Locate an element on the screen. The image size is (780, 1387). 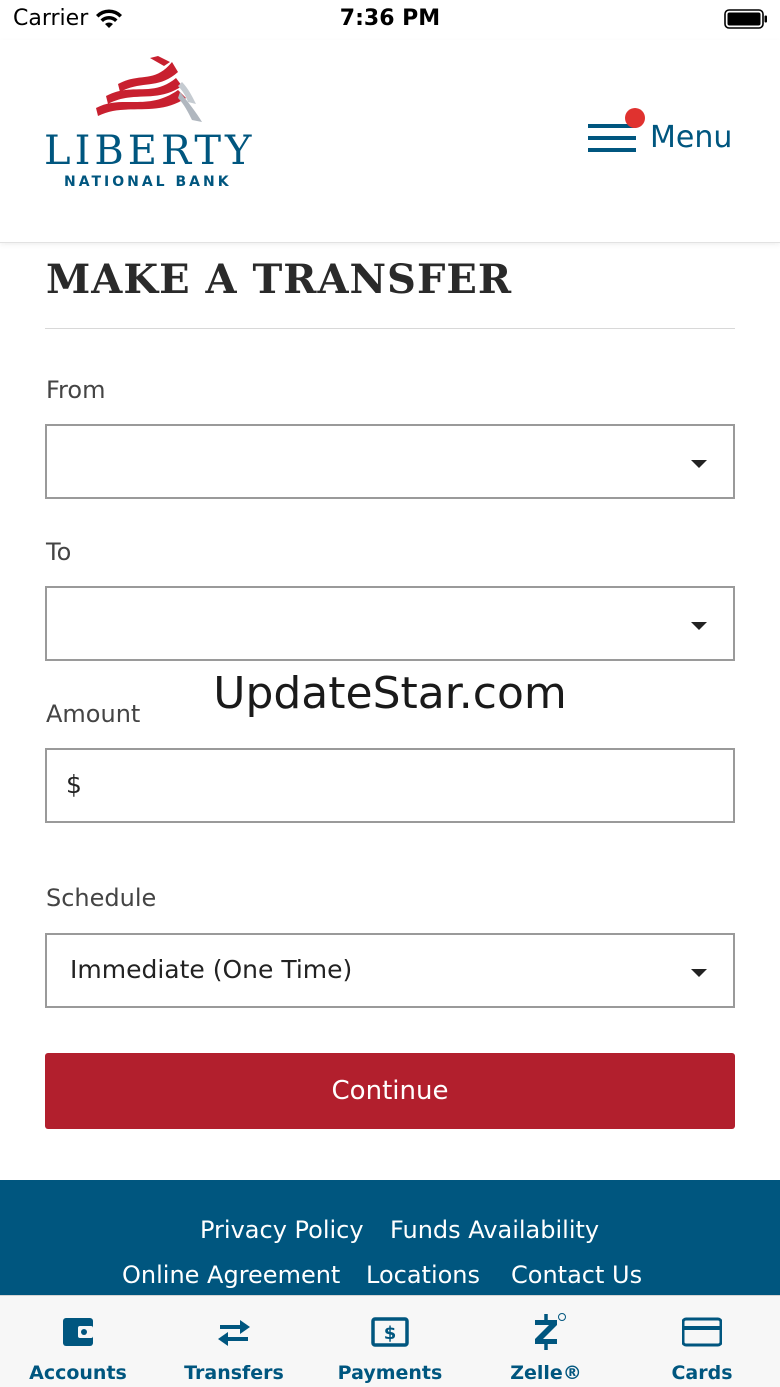
tab-transfers-label: Transfers is located at coordinates (234, 1373).